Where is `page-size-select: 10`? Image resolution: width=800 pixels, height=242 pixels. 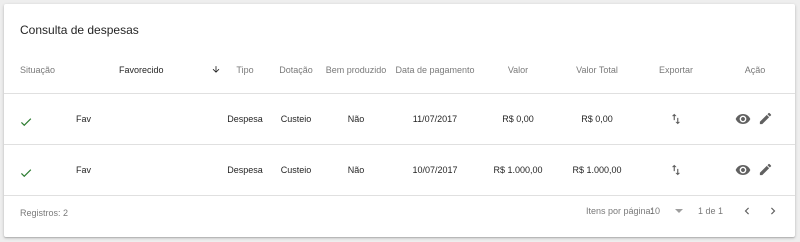
page-size-select: 10 is located at coordinates (667, 211).